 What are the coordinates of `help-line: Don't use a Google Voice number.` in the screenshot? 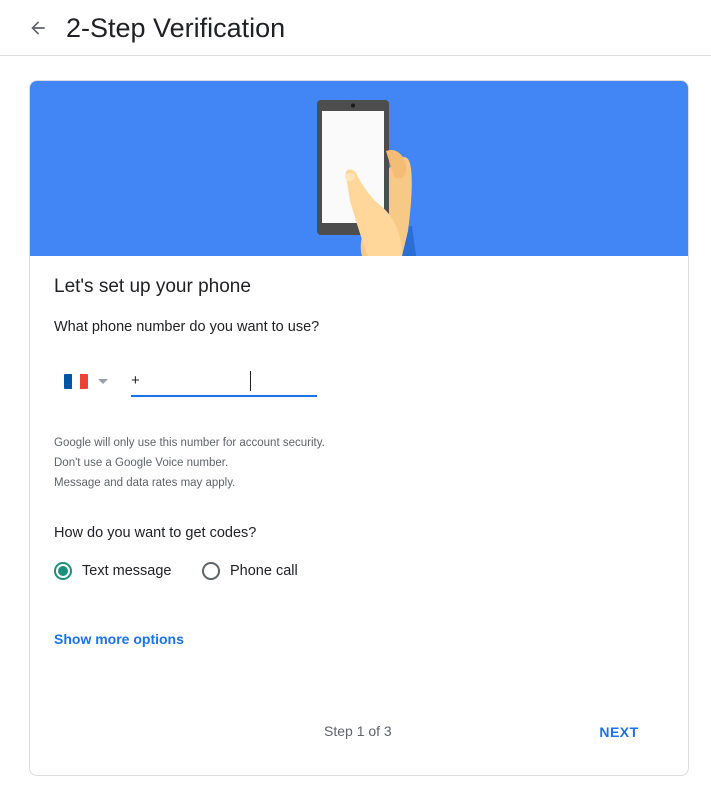 It's located at (141, 463).